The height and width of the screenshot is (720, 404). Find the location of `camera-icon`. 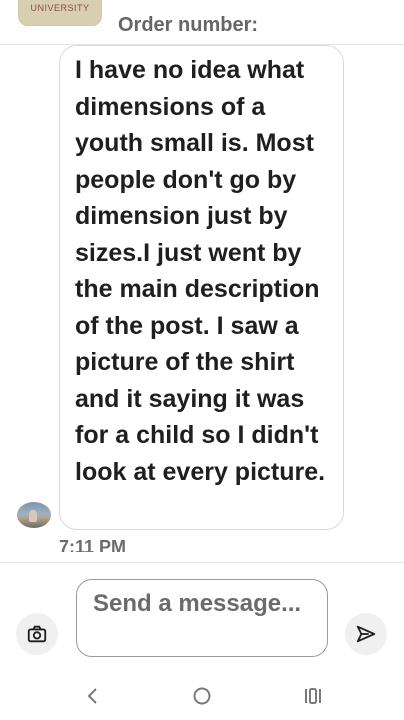

camera-icon is located at coordinates (37, 634).